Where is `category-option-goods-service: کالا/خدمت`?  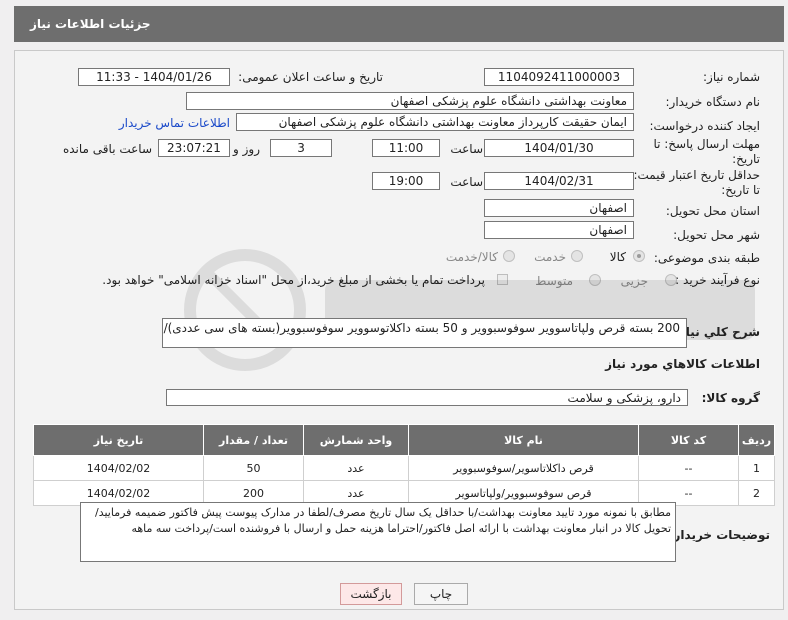 category-option-goods-service: کالا/خدمت is located at coordinates (471, 257).